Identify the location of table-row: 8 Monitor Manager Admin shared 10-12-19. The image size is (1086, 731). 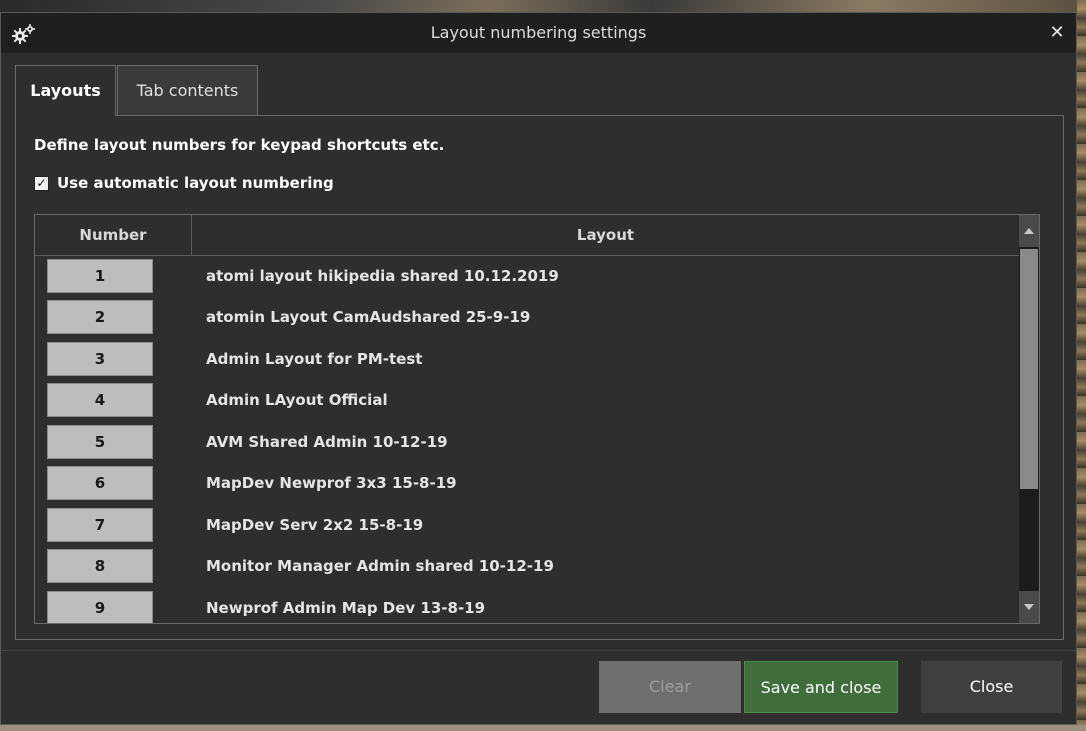
(527, 567).